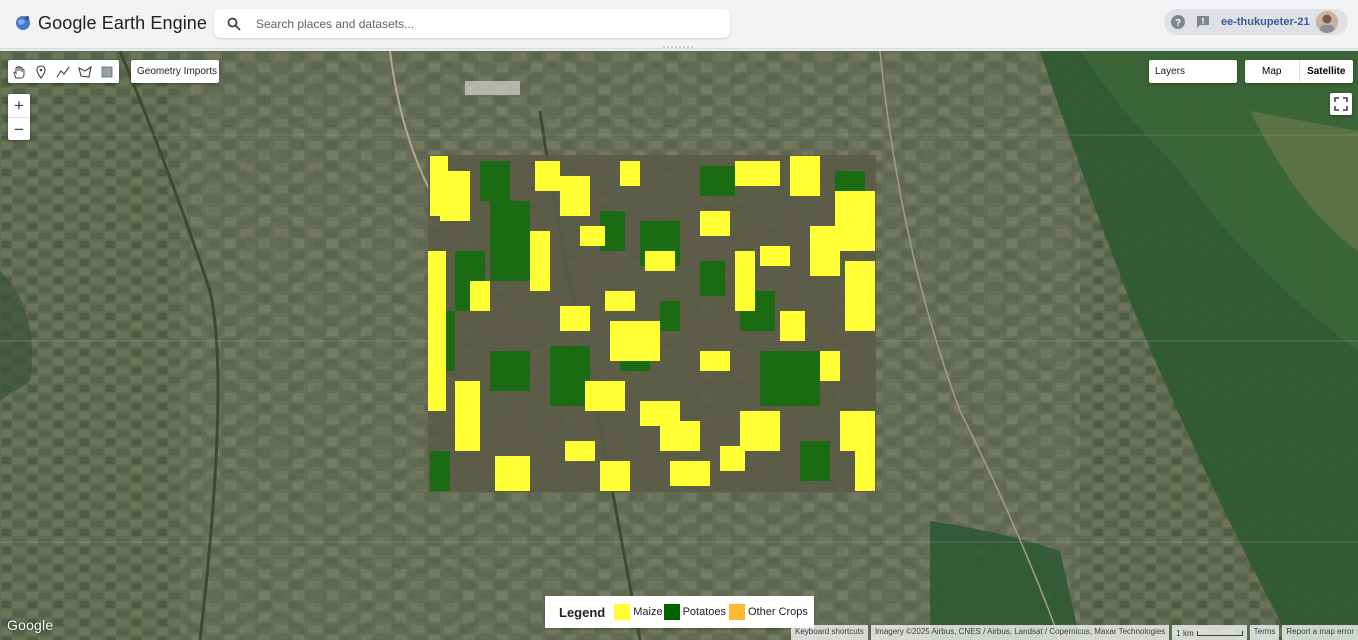 The width and height of the screenshot is (1358, 640). I want to click on help-icon: ?, so click(1178, 22).